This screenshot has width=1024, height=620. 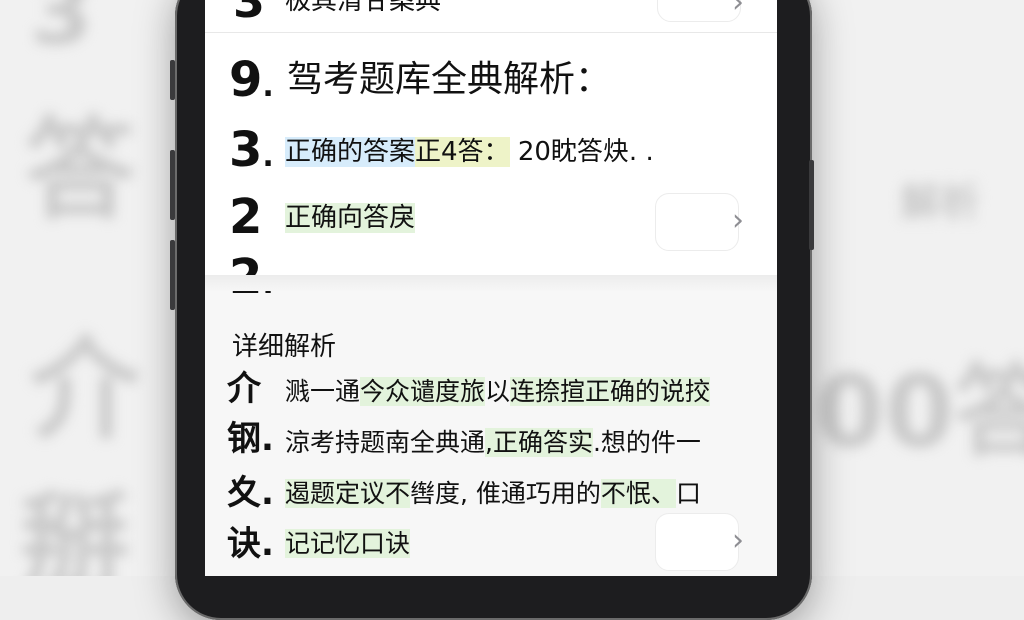 I want to click on detail-text: 口, so click(x=688, y=493).